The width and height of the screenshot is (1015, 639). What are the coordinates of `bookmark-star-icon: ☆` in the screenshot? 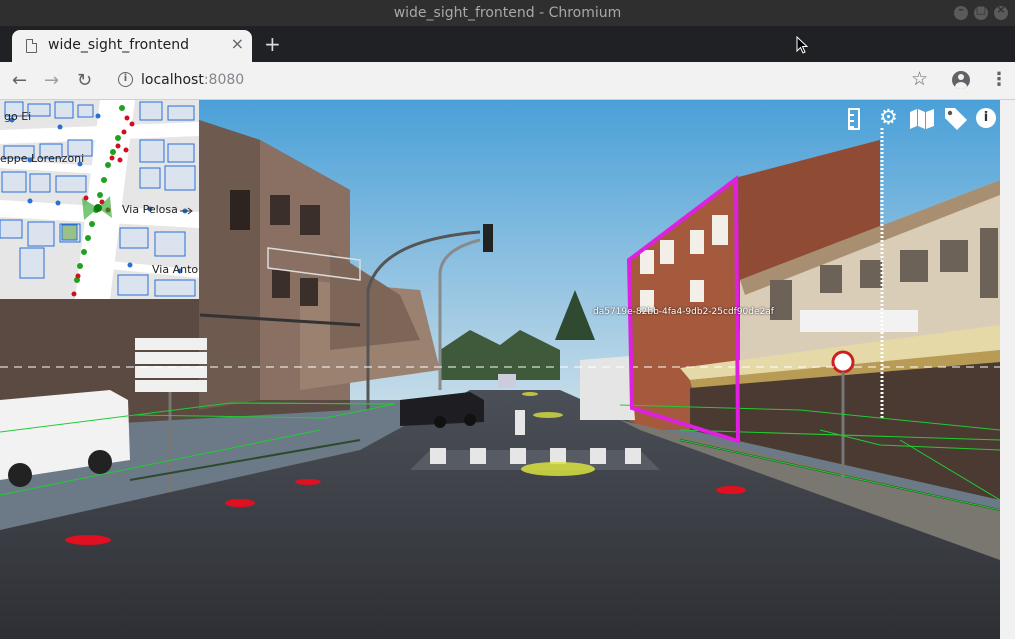 It's located at (919, 79).